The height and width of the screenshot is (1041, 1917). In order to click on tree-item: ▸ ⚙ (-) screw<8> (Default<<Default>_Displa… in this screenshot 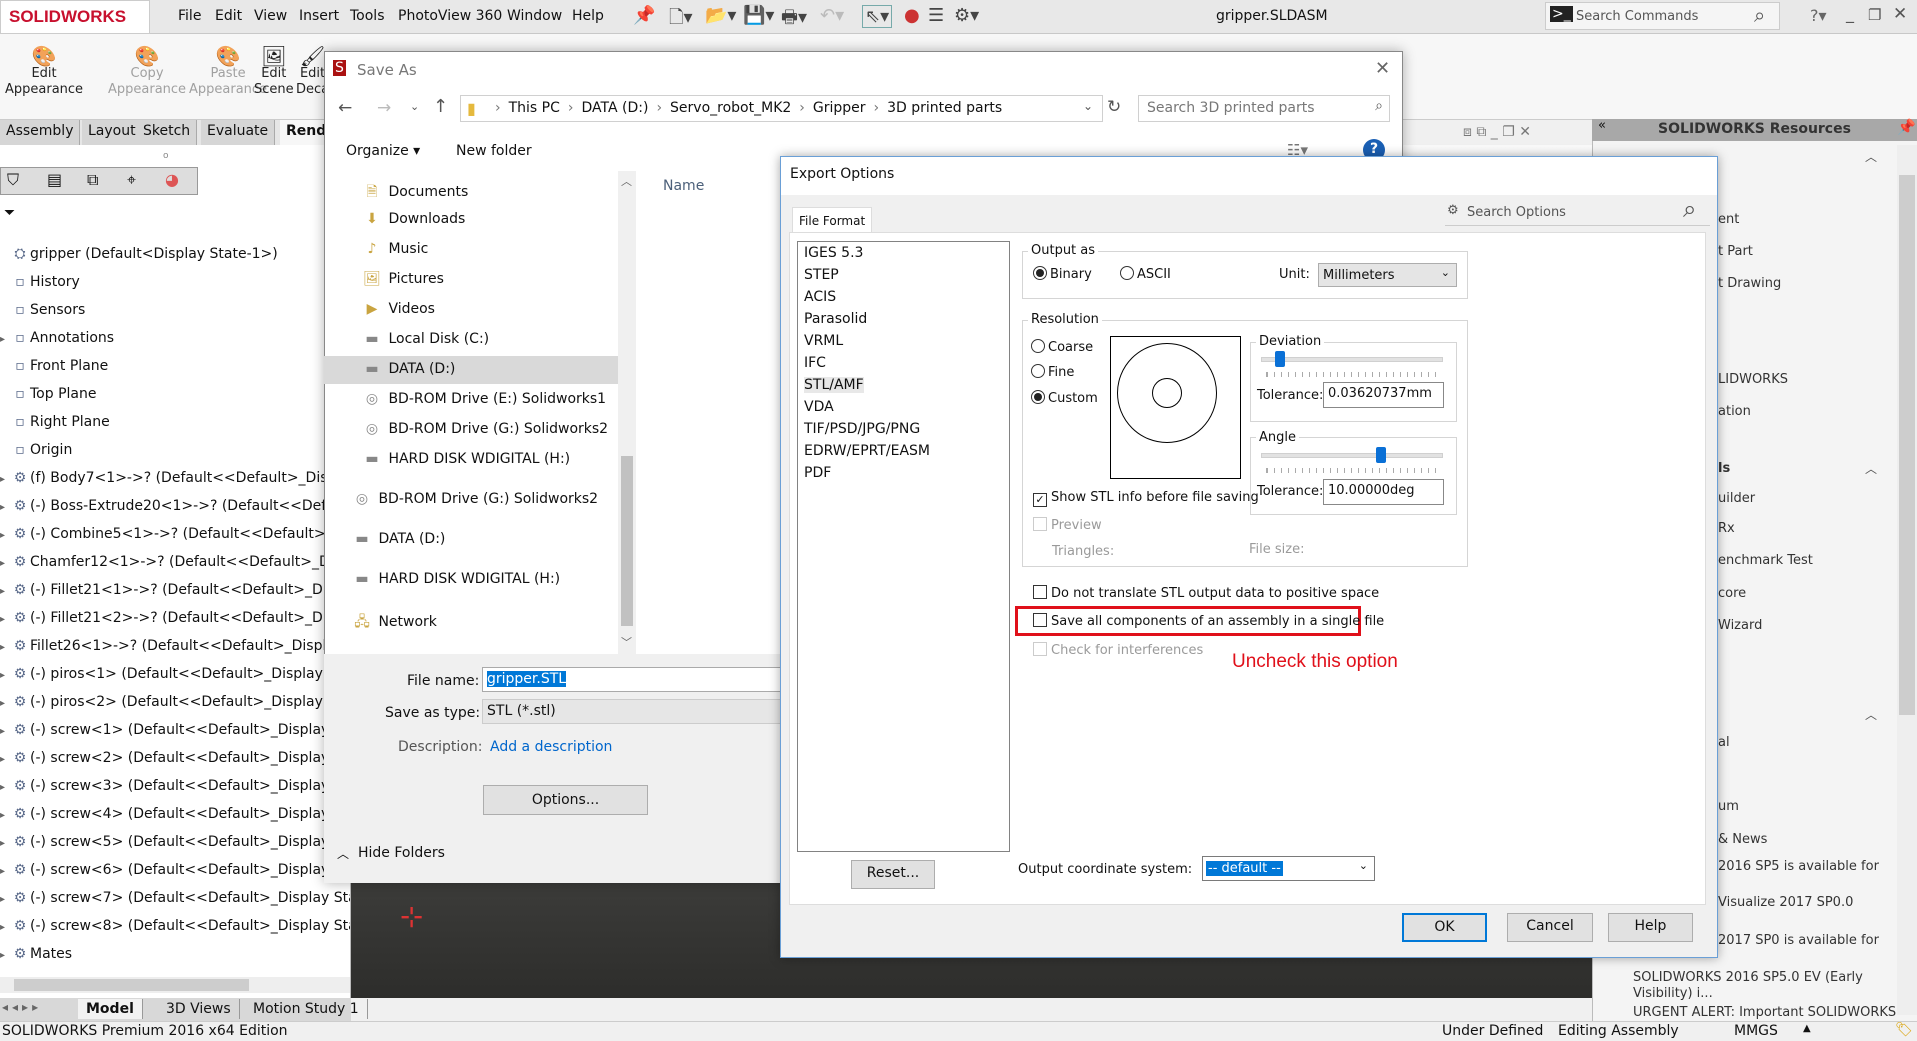, I will do `click(175, 930)`.